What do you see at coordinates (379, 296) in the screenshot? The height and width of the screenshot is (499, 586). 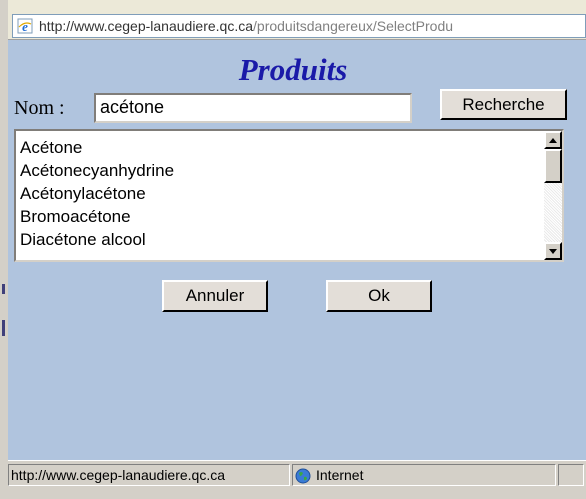 I see `ok-button: Ok` at bounding box center [379, 296].